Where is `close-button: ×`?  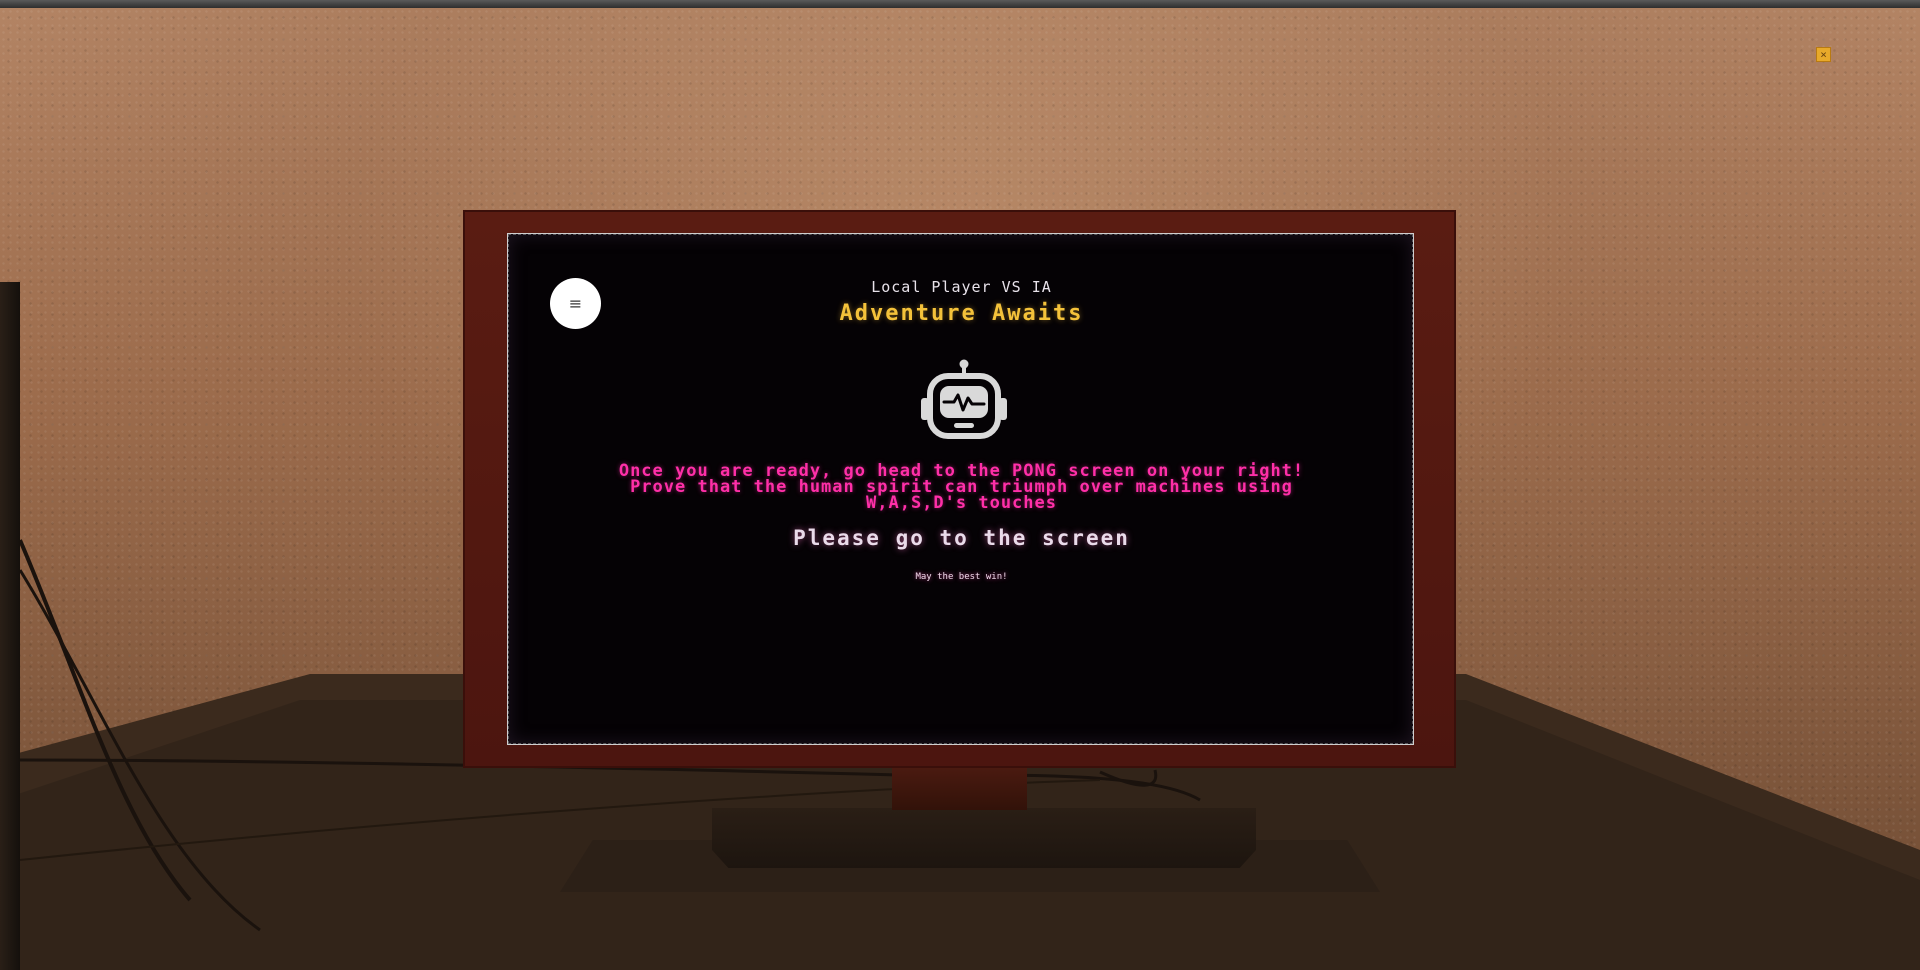
close-button: × is located at coordinates (1823, 54).